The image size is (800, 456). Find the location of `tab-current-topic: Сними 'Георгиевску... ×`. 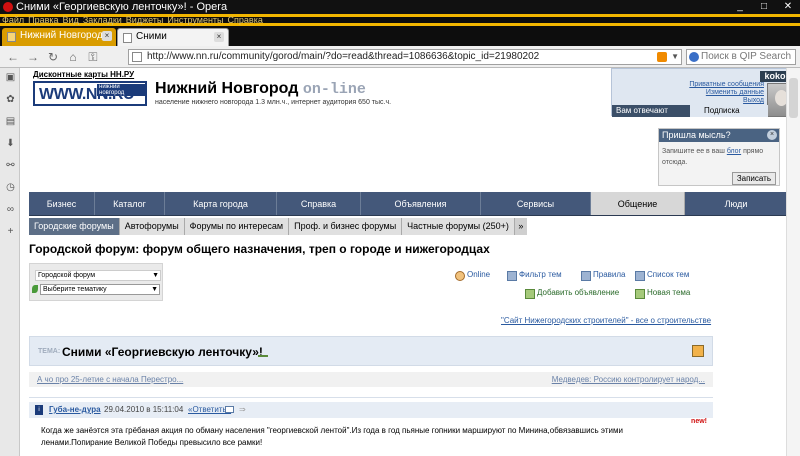

tab-current-topic: Сними 'Георгиевску... × is located at coordinates (173, 43).